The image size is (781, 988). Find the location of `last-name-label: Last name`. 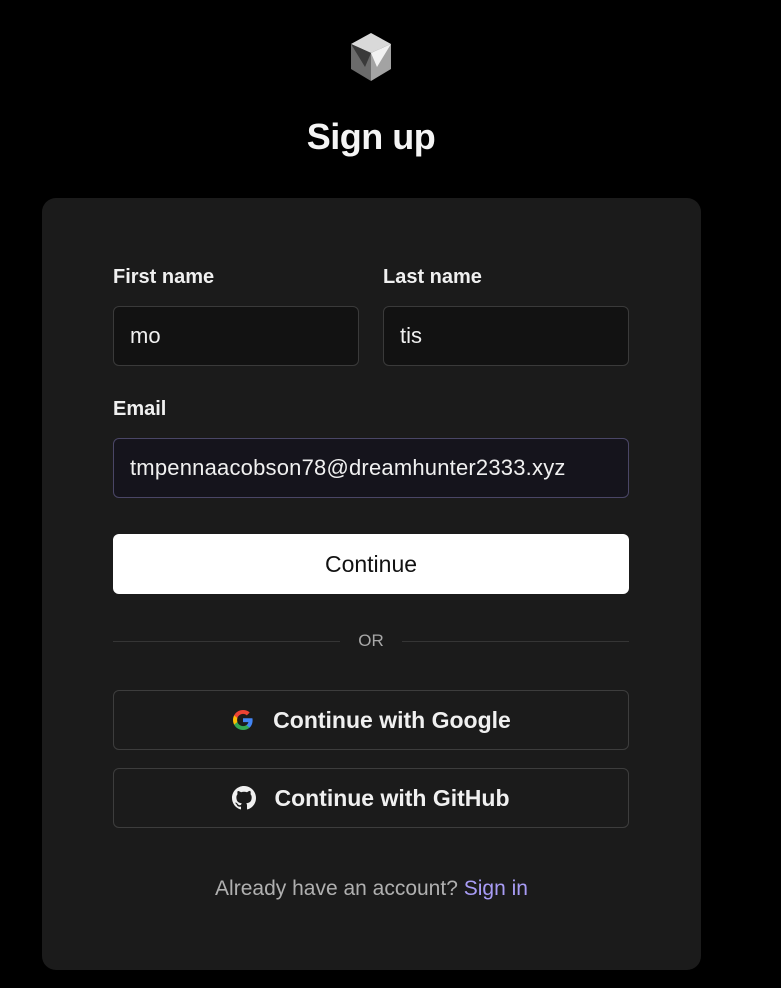

last-name-label: Last name is located at coordinates (432, 277).